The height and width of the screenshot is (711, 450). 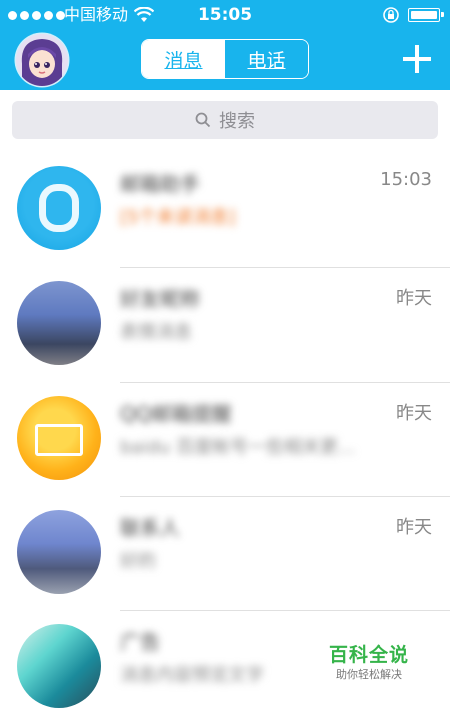 I want to click on conversation-name: 广告, so click(x=140, y=642).